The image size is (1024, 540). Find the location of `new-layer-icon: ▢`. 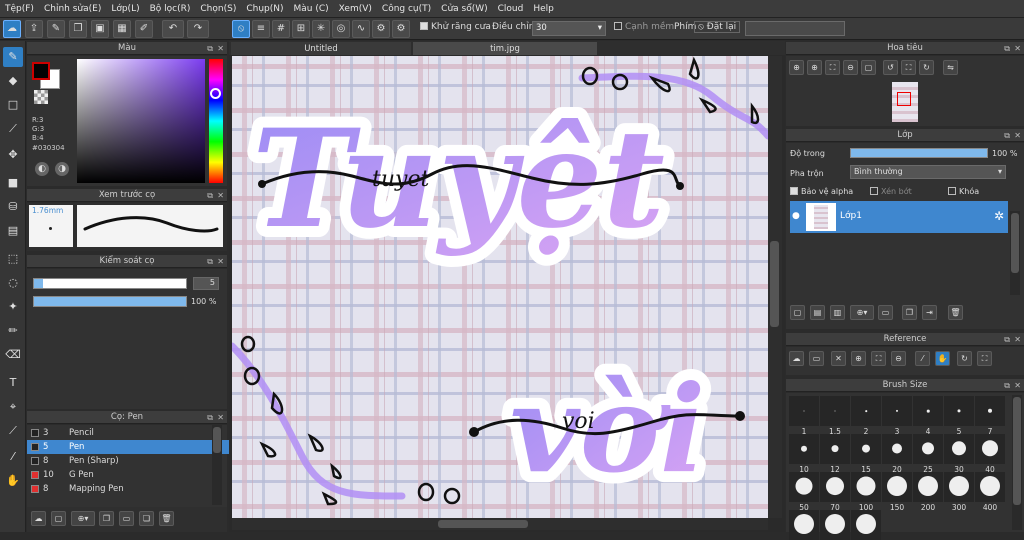

new-layer-icon: ▢ is located at coordinates (797, 312).